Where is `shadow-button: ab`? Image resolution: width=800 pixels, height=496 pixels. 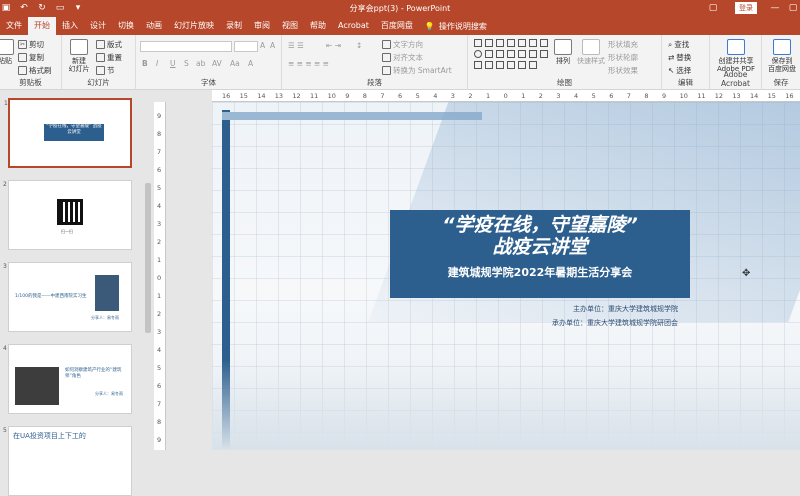
shadow-button: ab is located at coordinates (200, 63).